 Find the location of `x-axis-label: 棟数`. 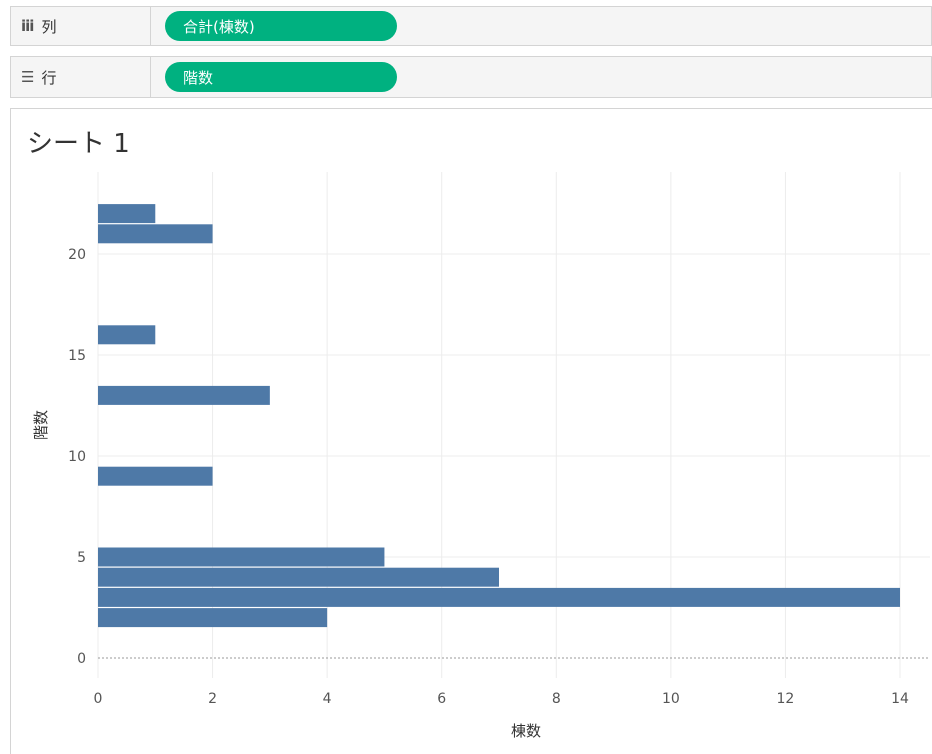

x-axis-label: 棟数 is located at coordinates (526, 731).